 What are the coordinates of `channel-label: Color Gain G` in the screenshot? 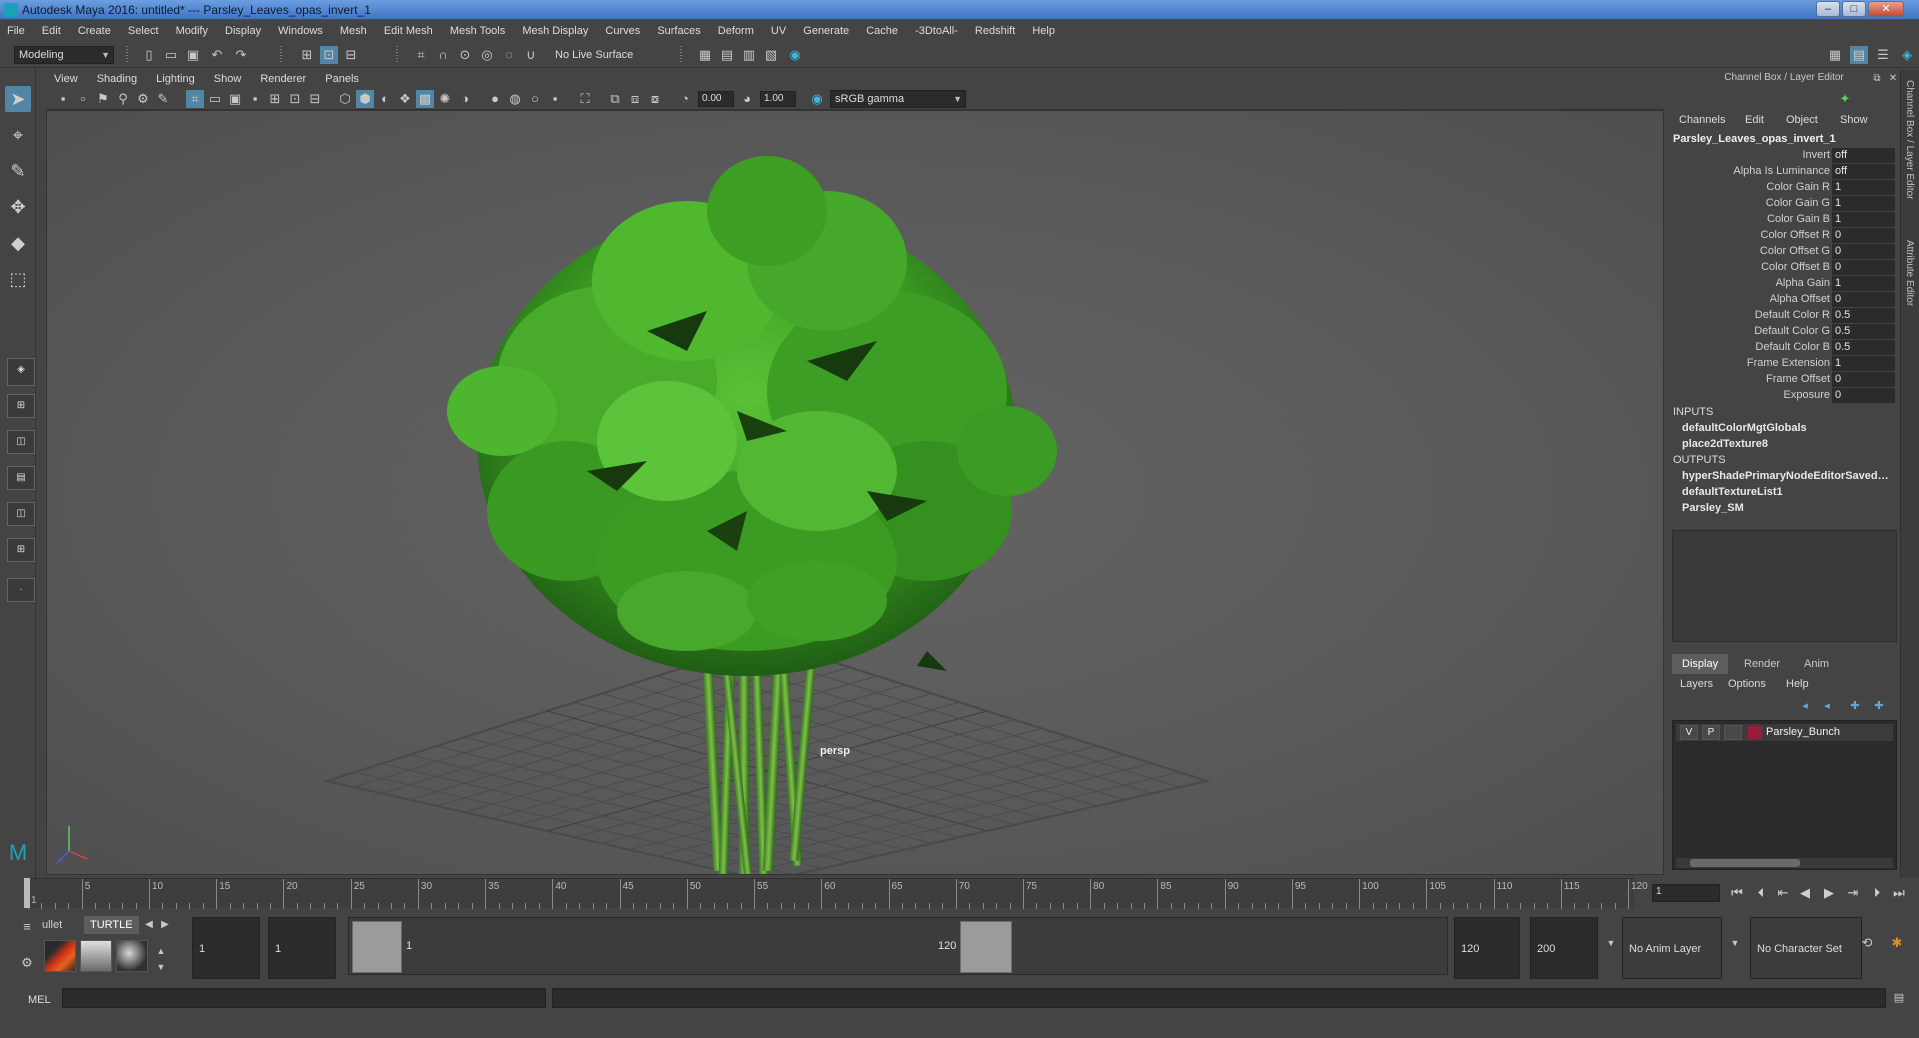 It's located at (1750, 203).